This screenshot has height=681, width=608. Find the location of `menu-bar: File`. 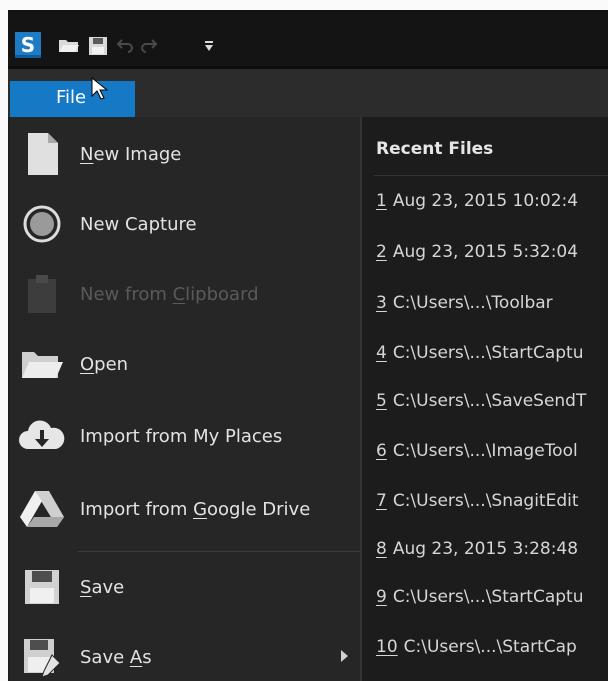

menu-bar: File is located at coordinates (308, 93).